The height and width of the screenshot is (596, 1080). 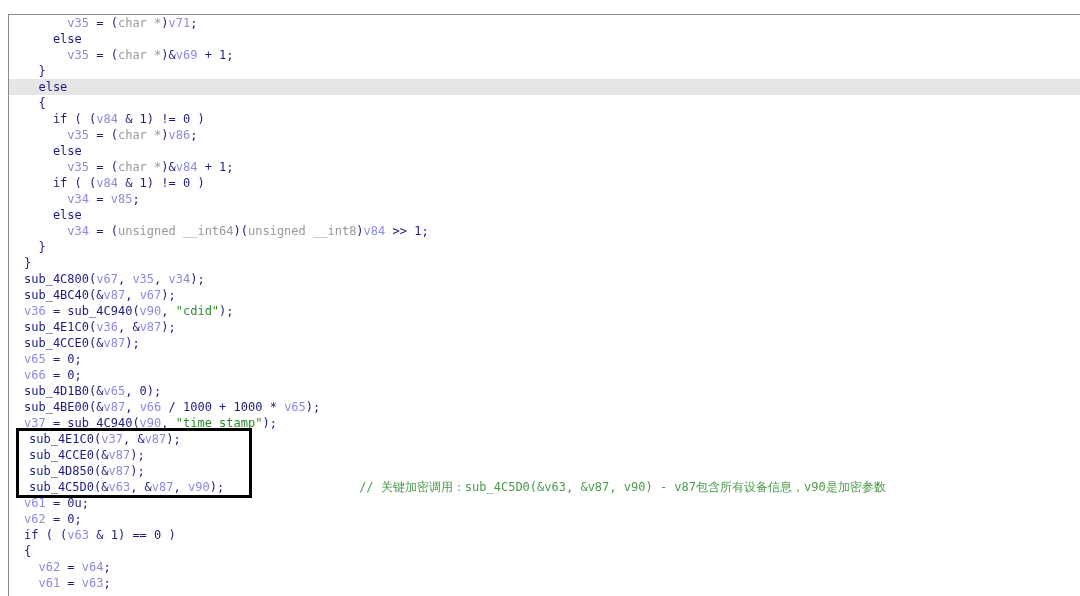 I want to click on code-line: v37 = sub_4C940(v90, "time stamp");, so click(x=150, y=423).